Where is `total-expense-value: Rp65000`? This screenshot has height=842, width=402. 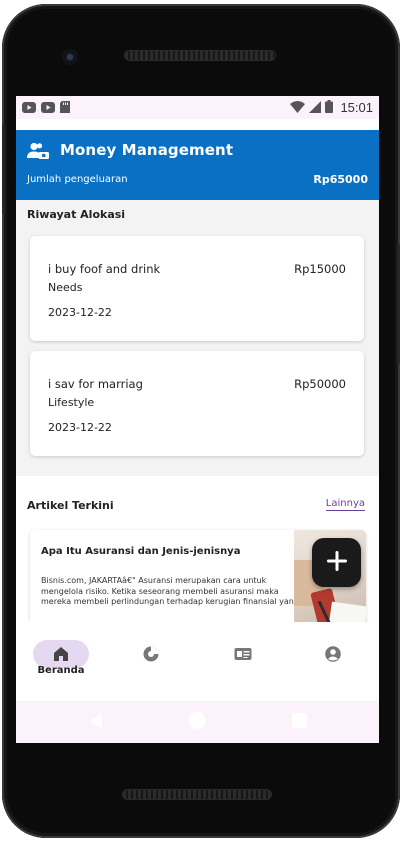 total-expense-value: Rp65000 is located at coordinates (340, 179).